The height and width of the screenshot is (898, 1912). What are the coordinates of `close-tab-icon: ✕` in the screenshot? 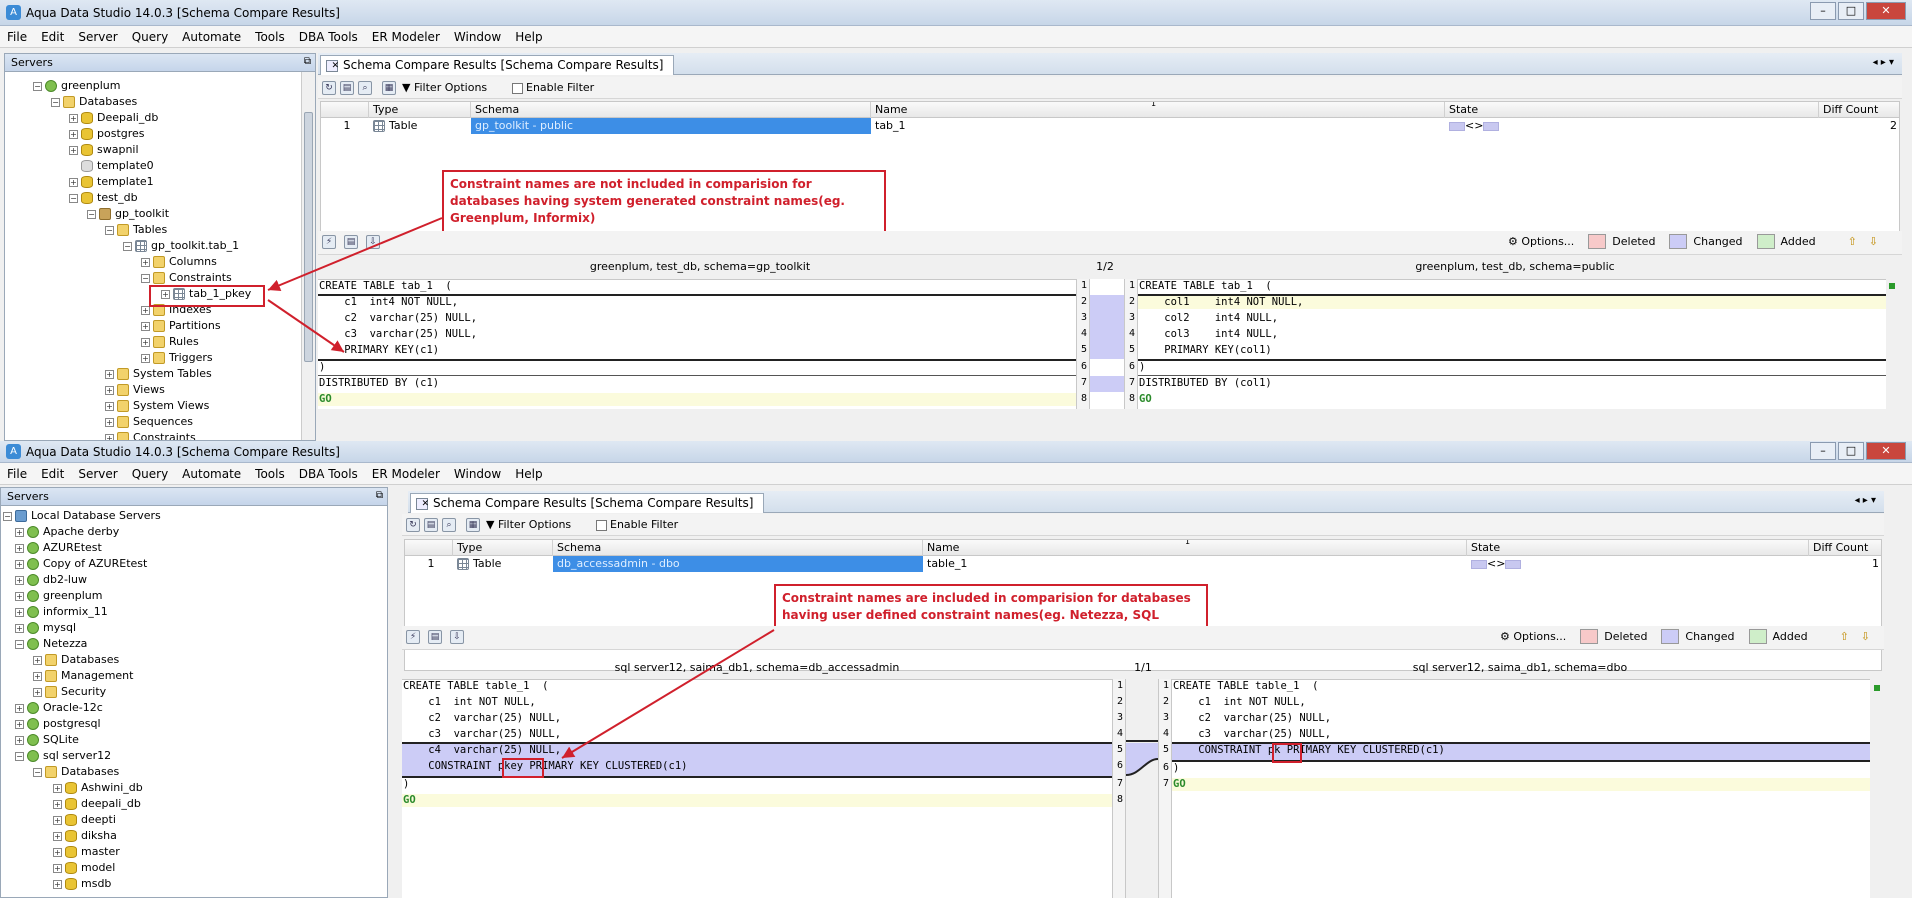 It's located at (592, 502).